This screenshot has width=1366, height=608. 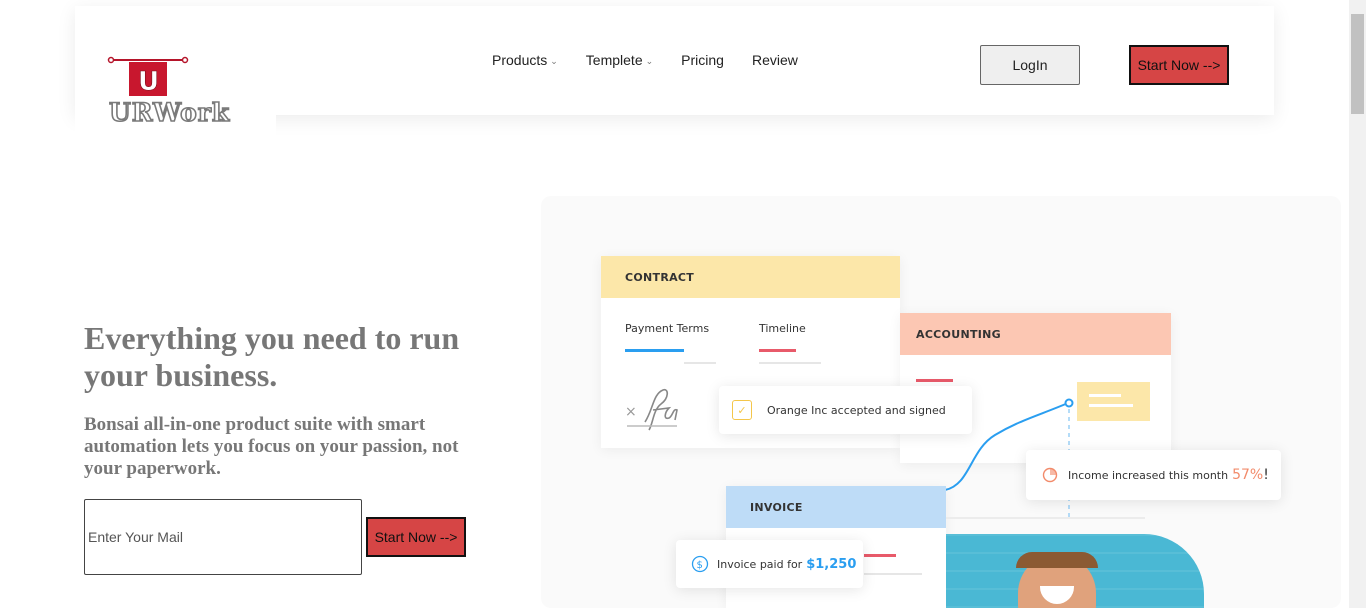 I want to click on accounting-sticky-note, so click(x=1113, y=401).